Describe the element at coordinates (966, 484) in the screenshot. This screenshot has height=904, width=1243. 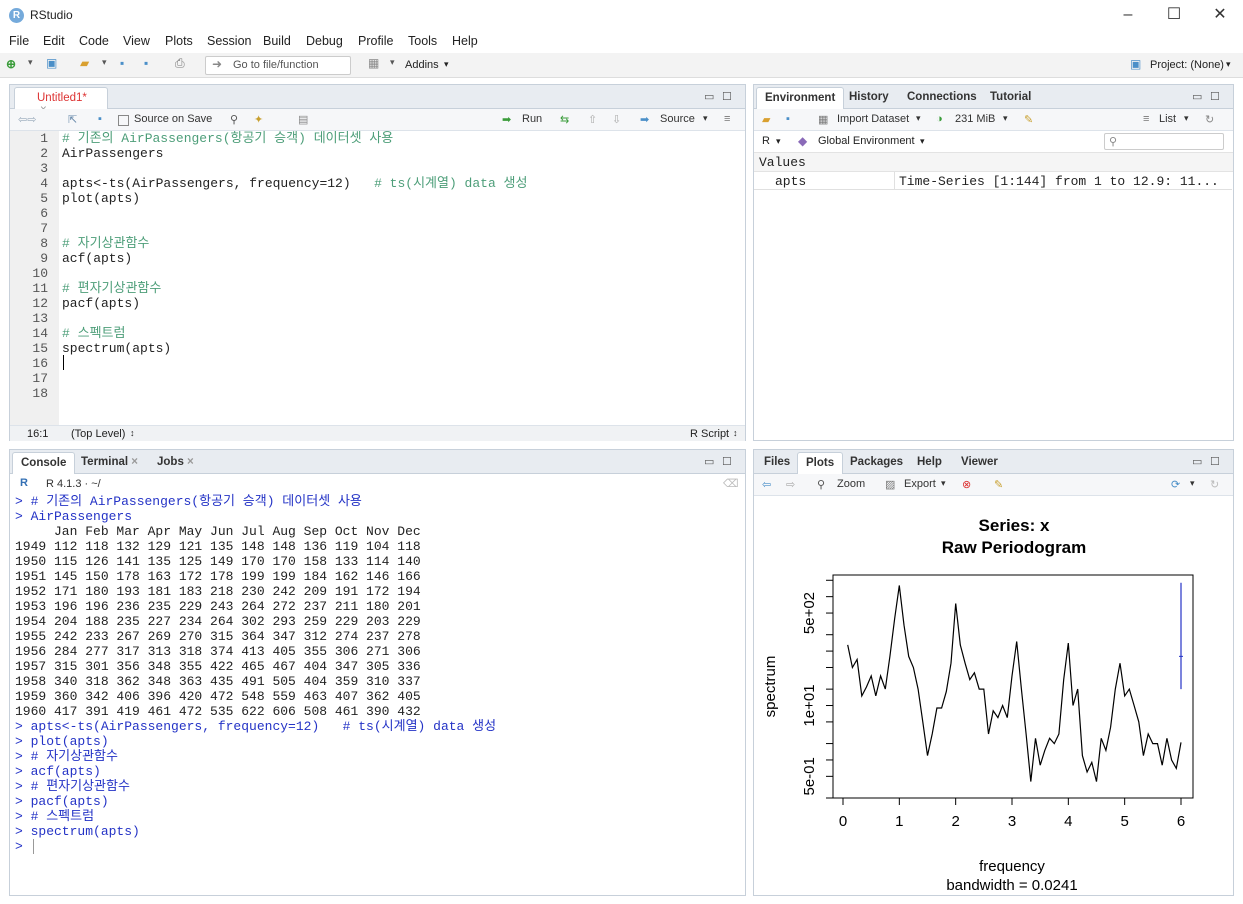
I see `remove-plot-icon: ⊗` at that location.